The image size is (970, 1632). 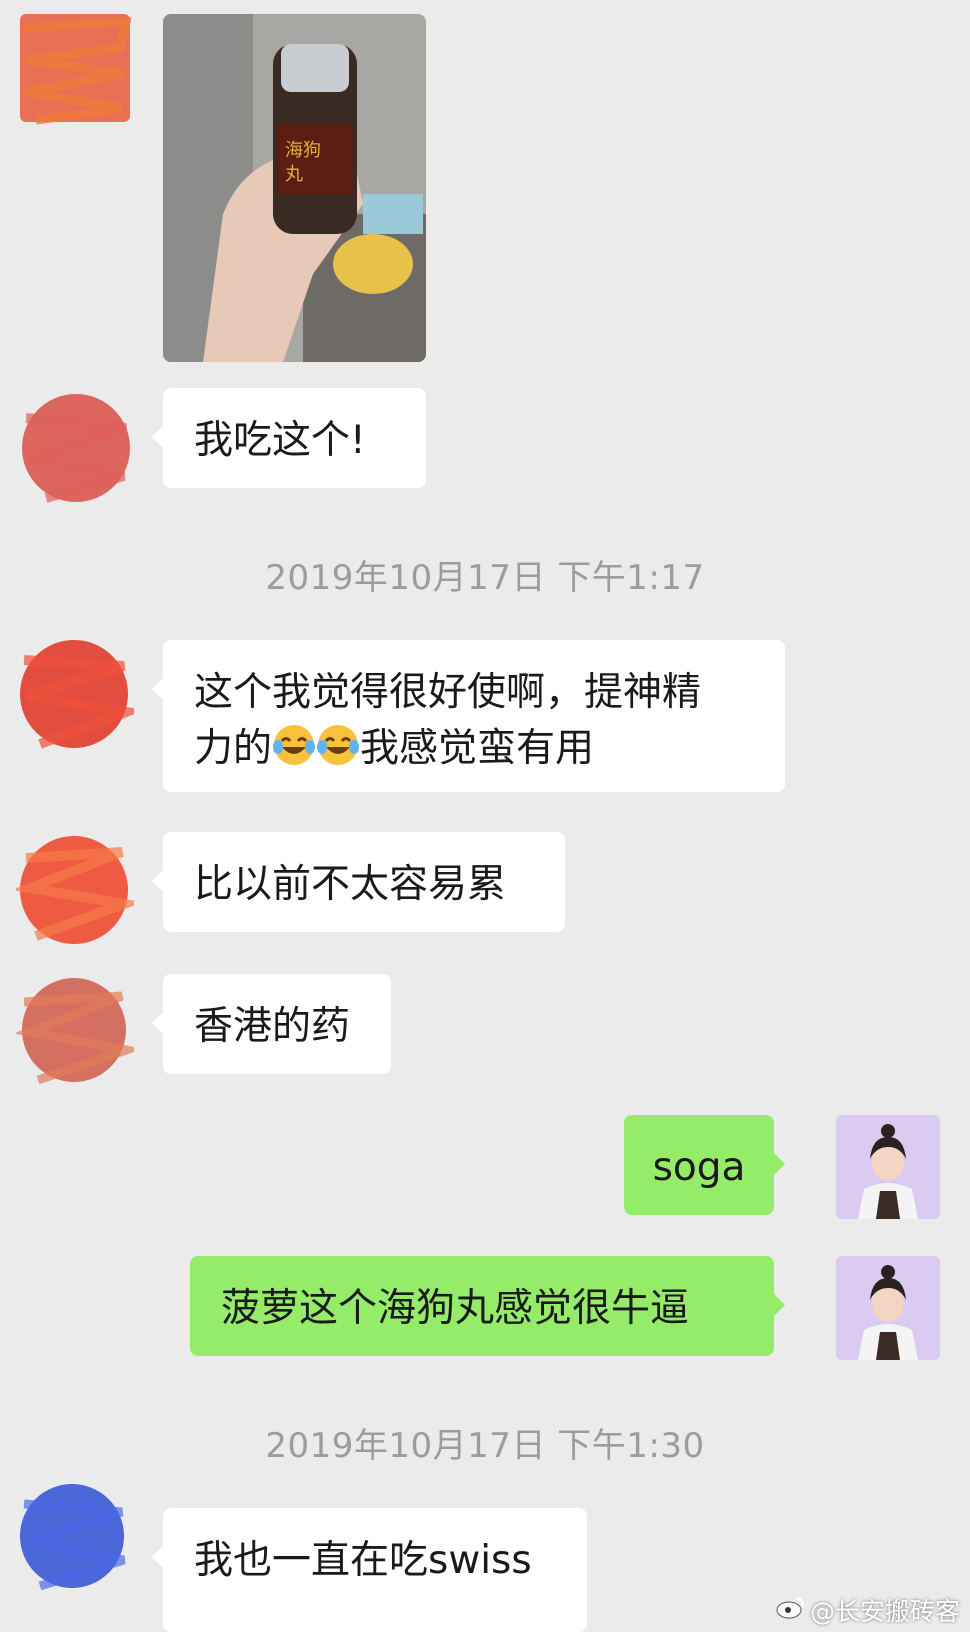 I want to click on message-bubble: 我吃这个!, so click(x=289, y=438).